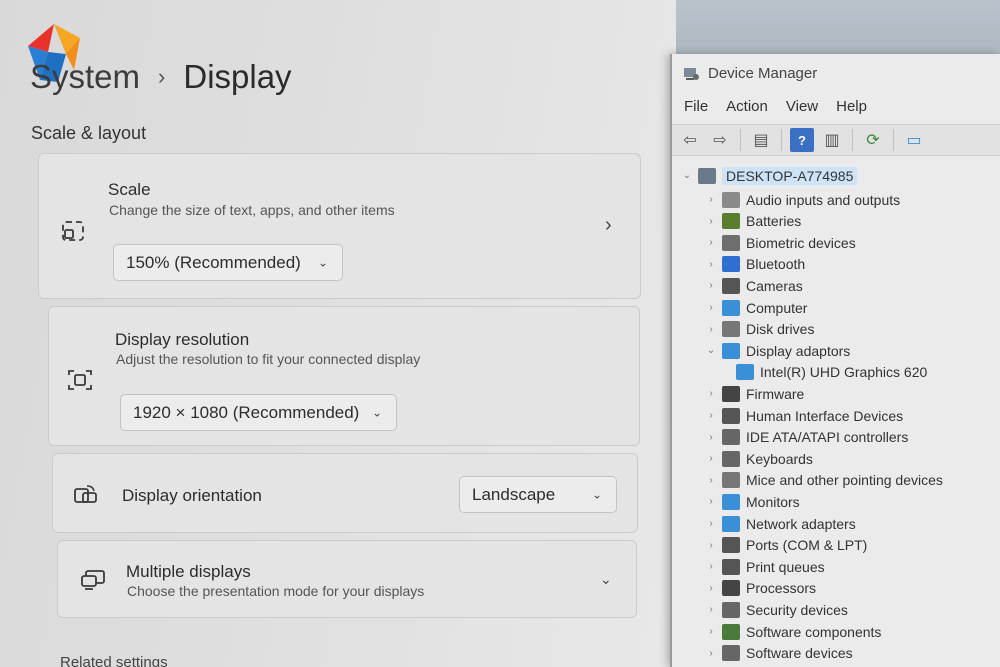 The image size is (1000, 667). I want to click on tree-item-label: Cameras, so click(774, 285).